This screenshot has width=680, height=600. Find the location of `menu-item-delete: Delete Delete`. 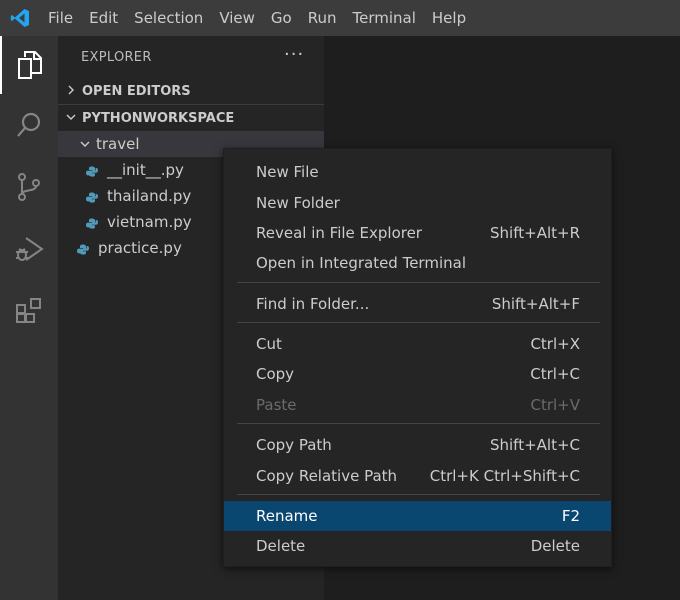

menu-item-delete: Delete Delete is located at coordinates (417, 546).